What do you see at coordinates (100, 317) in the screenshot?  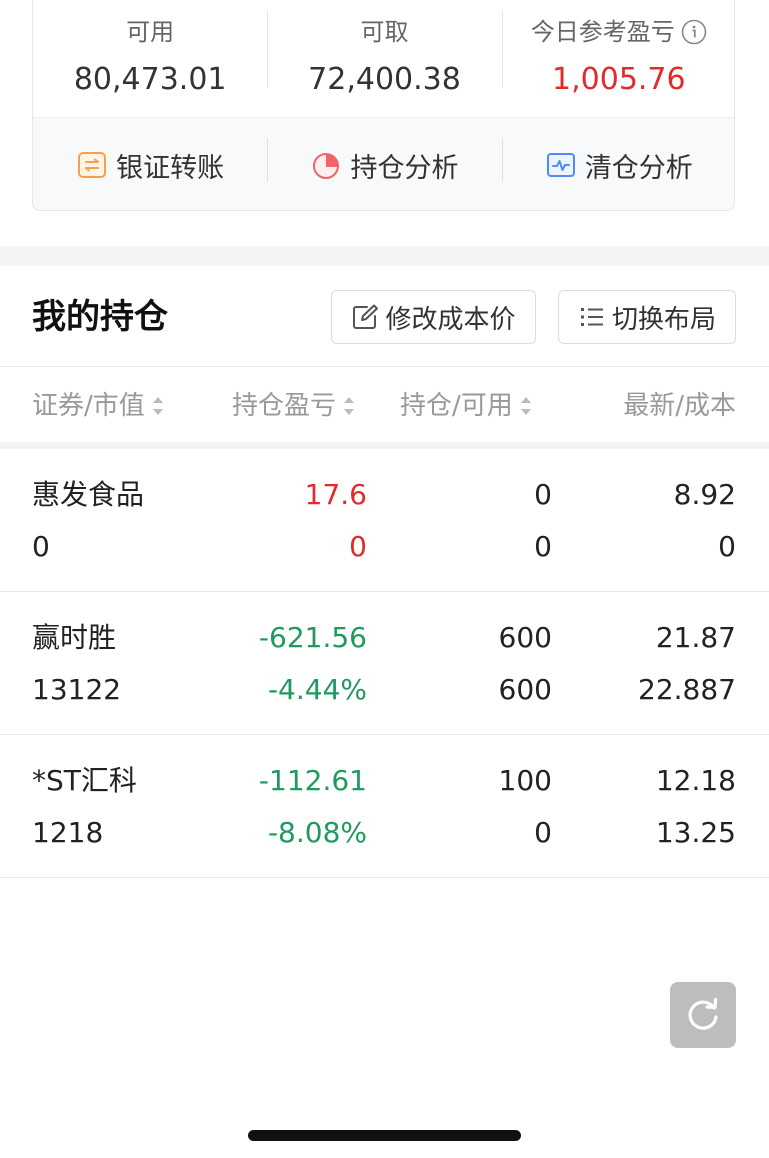 I see `holdings-title: 我的持仓` at bounding box center [100, 317].